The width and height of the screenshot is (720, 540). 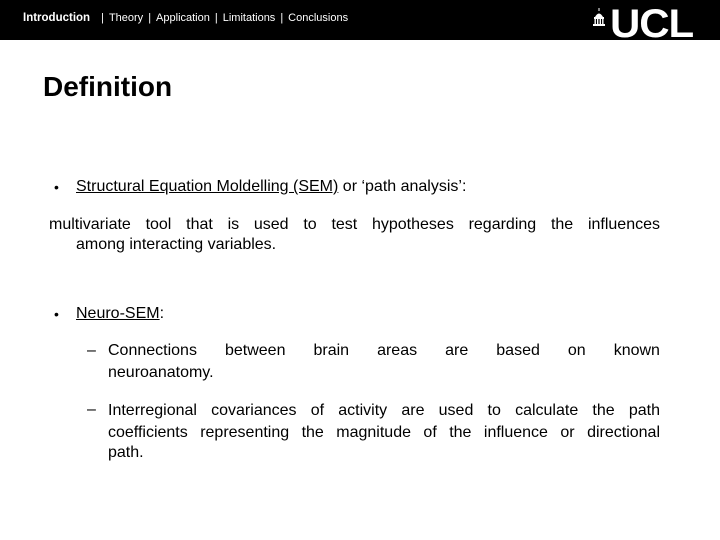 What do you see at coordinates (108, 86) in the screenshot?
I see `slide-title: Definition` at bounding box center [108, 86].